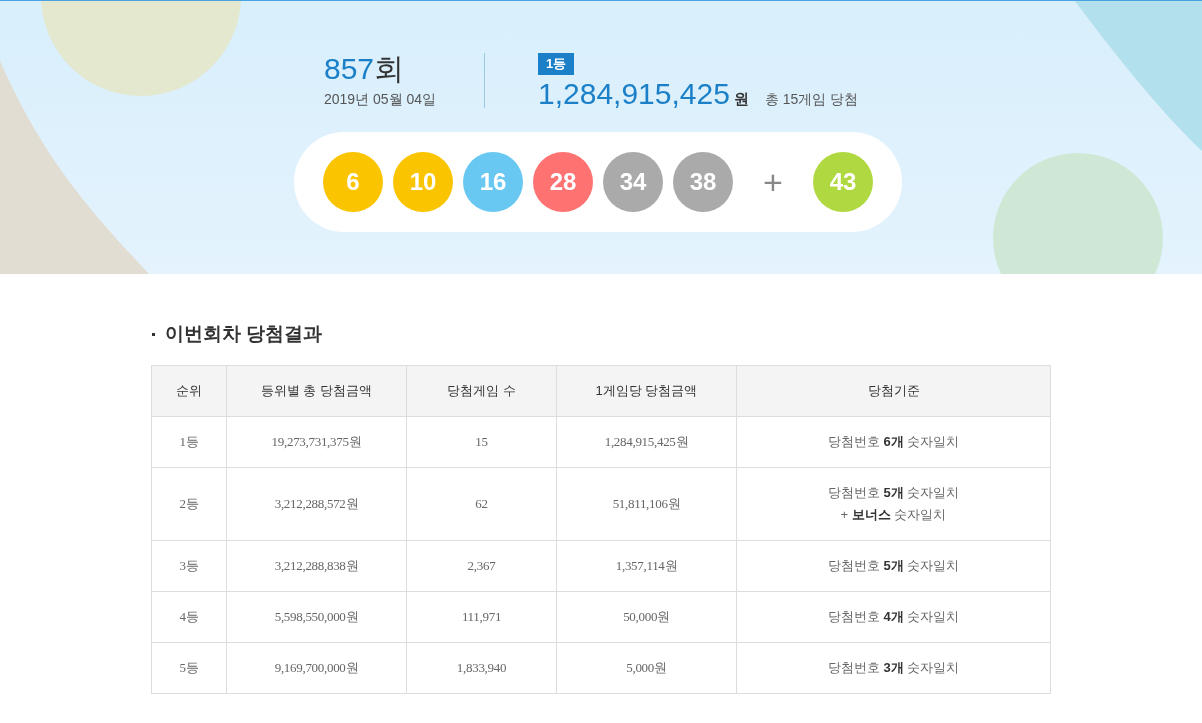 Image resolution: width=1202 pixels, height=723 pixels. What do you see at coordinates (893, 441) in the screenshot?
I see `criteria-text: 당첨번호 6개 숫자일치` at bounding box center [893, 441].